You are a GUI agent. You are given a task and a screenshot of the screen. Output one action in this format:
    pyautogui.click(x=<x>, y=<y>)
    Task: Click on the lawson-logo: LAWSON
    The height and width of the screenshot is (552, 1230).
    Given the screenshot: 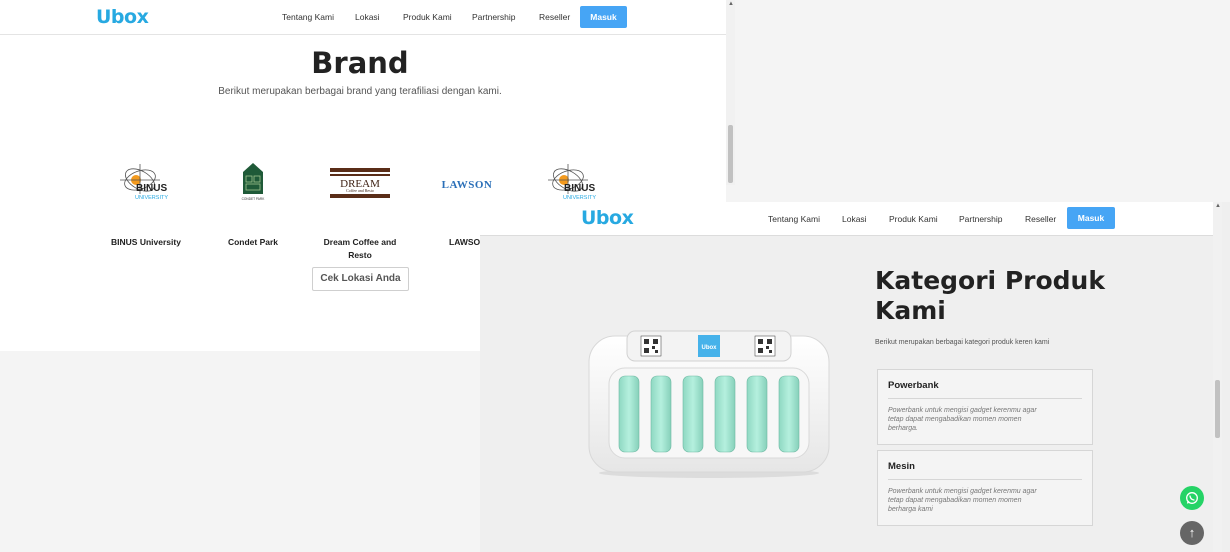 What is the action you would take?
    pyautogui.click(x=467, y=185)
    